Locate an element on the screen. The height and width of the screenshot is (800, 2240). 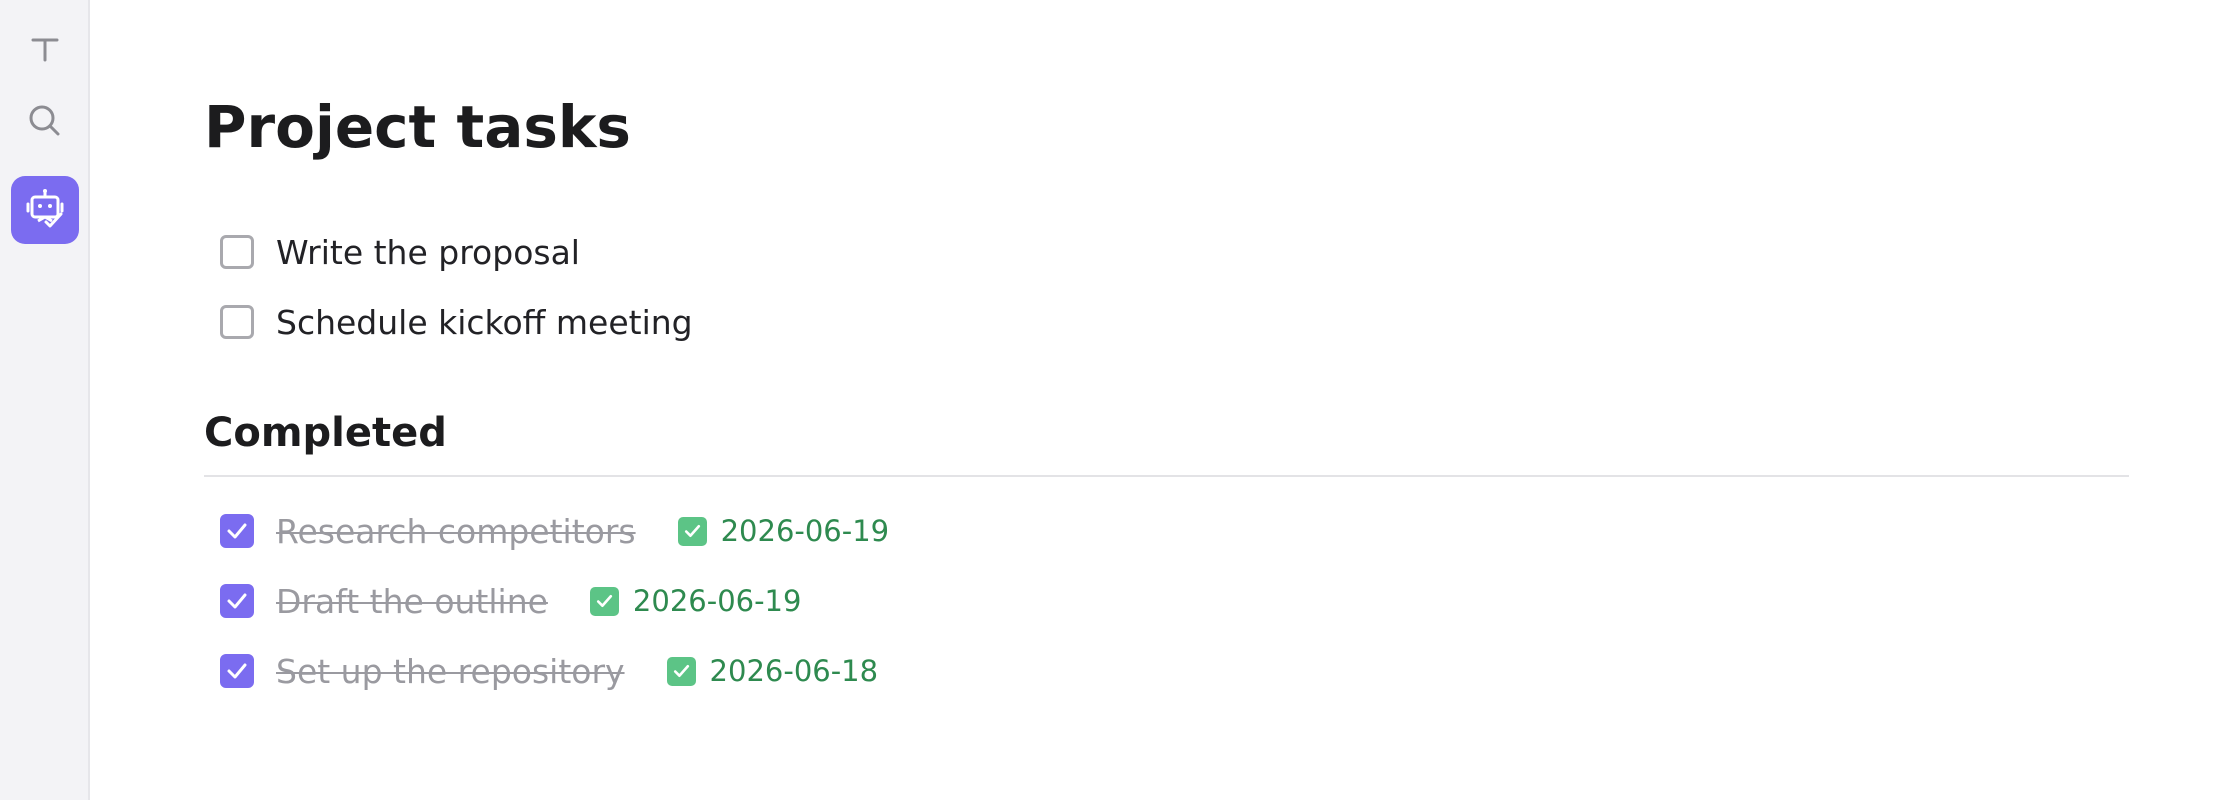
search-icon is located at coordinates (45, 123).